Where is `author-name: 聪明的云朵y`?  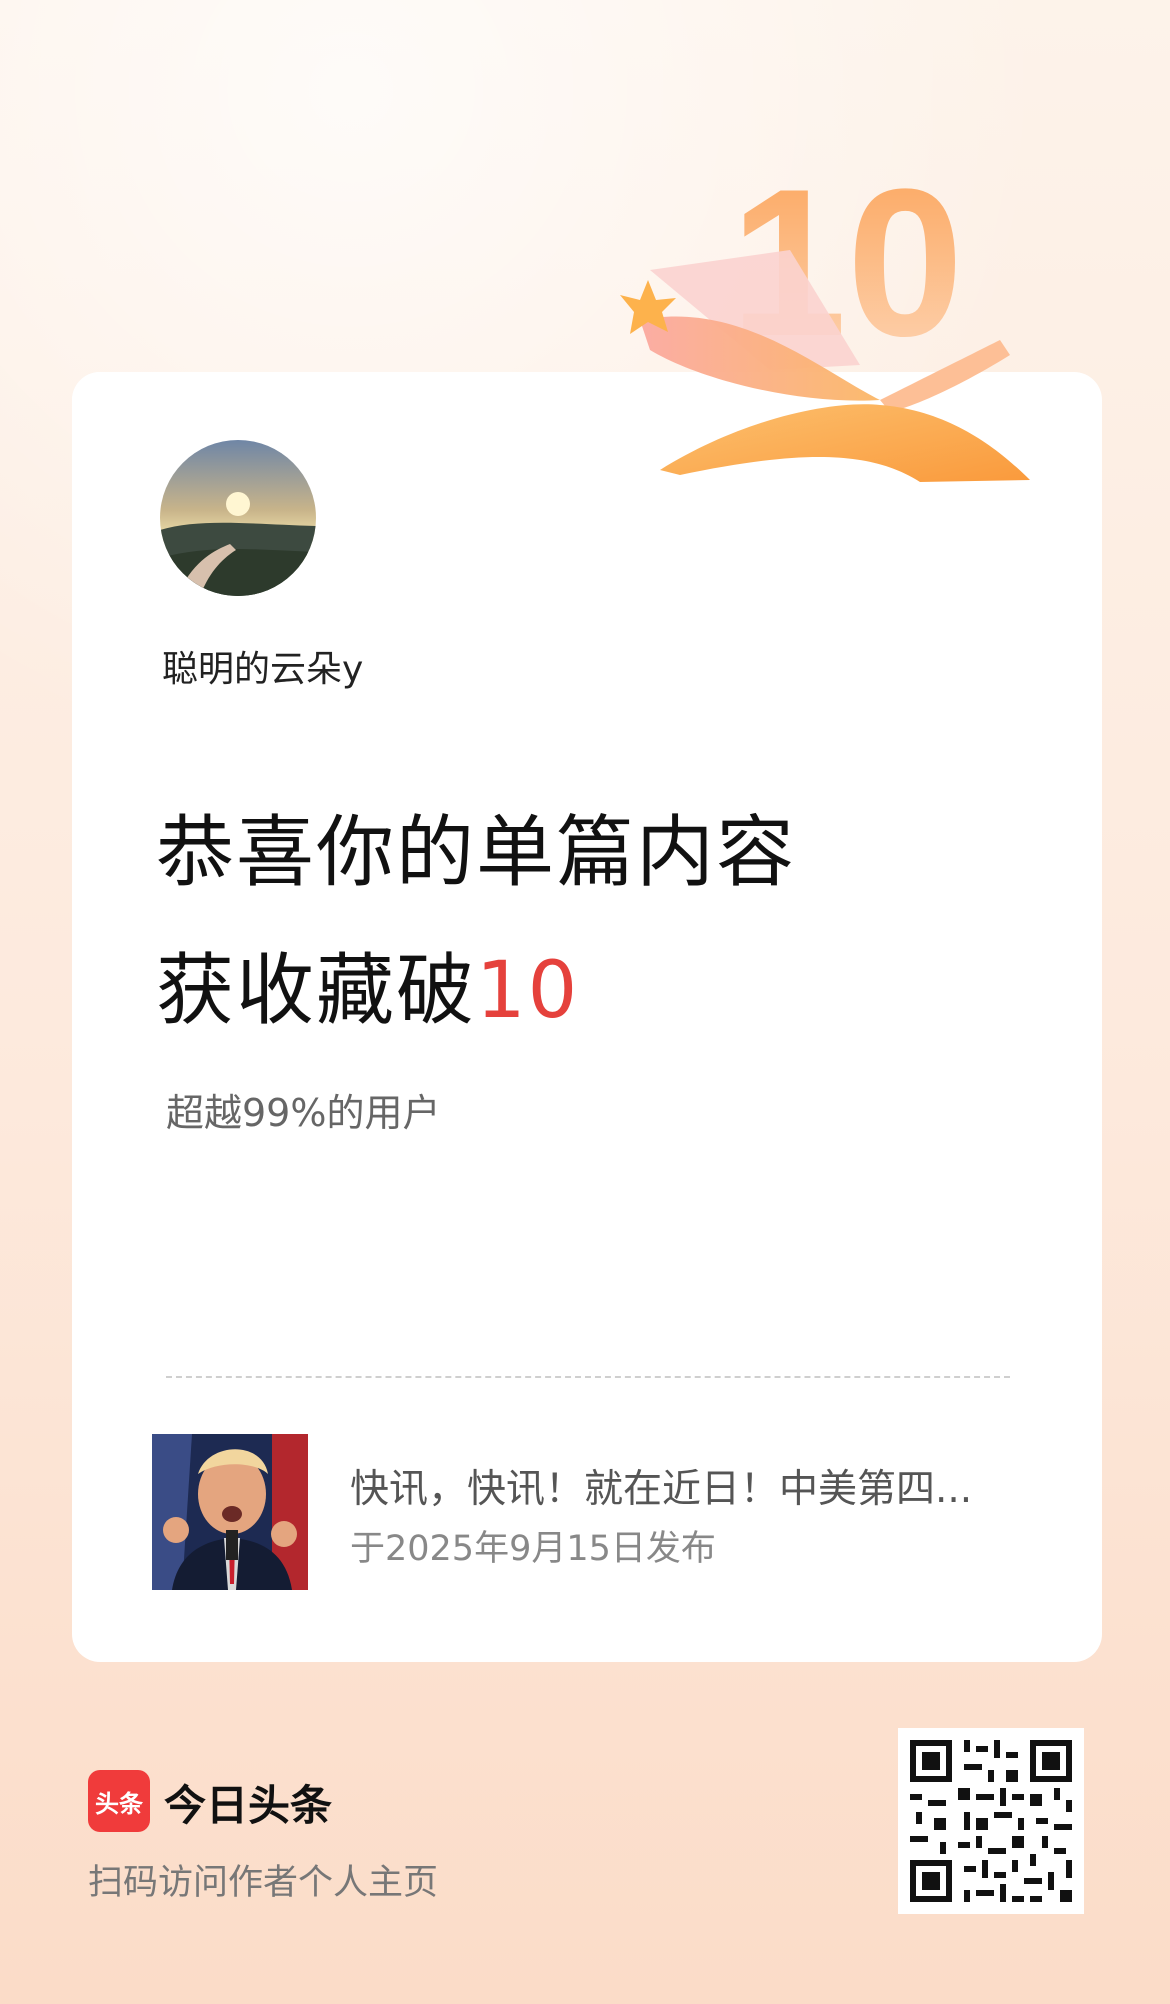 author-name: 聪明的云朵y is located at coordinates (262, 666).